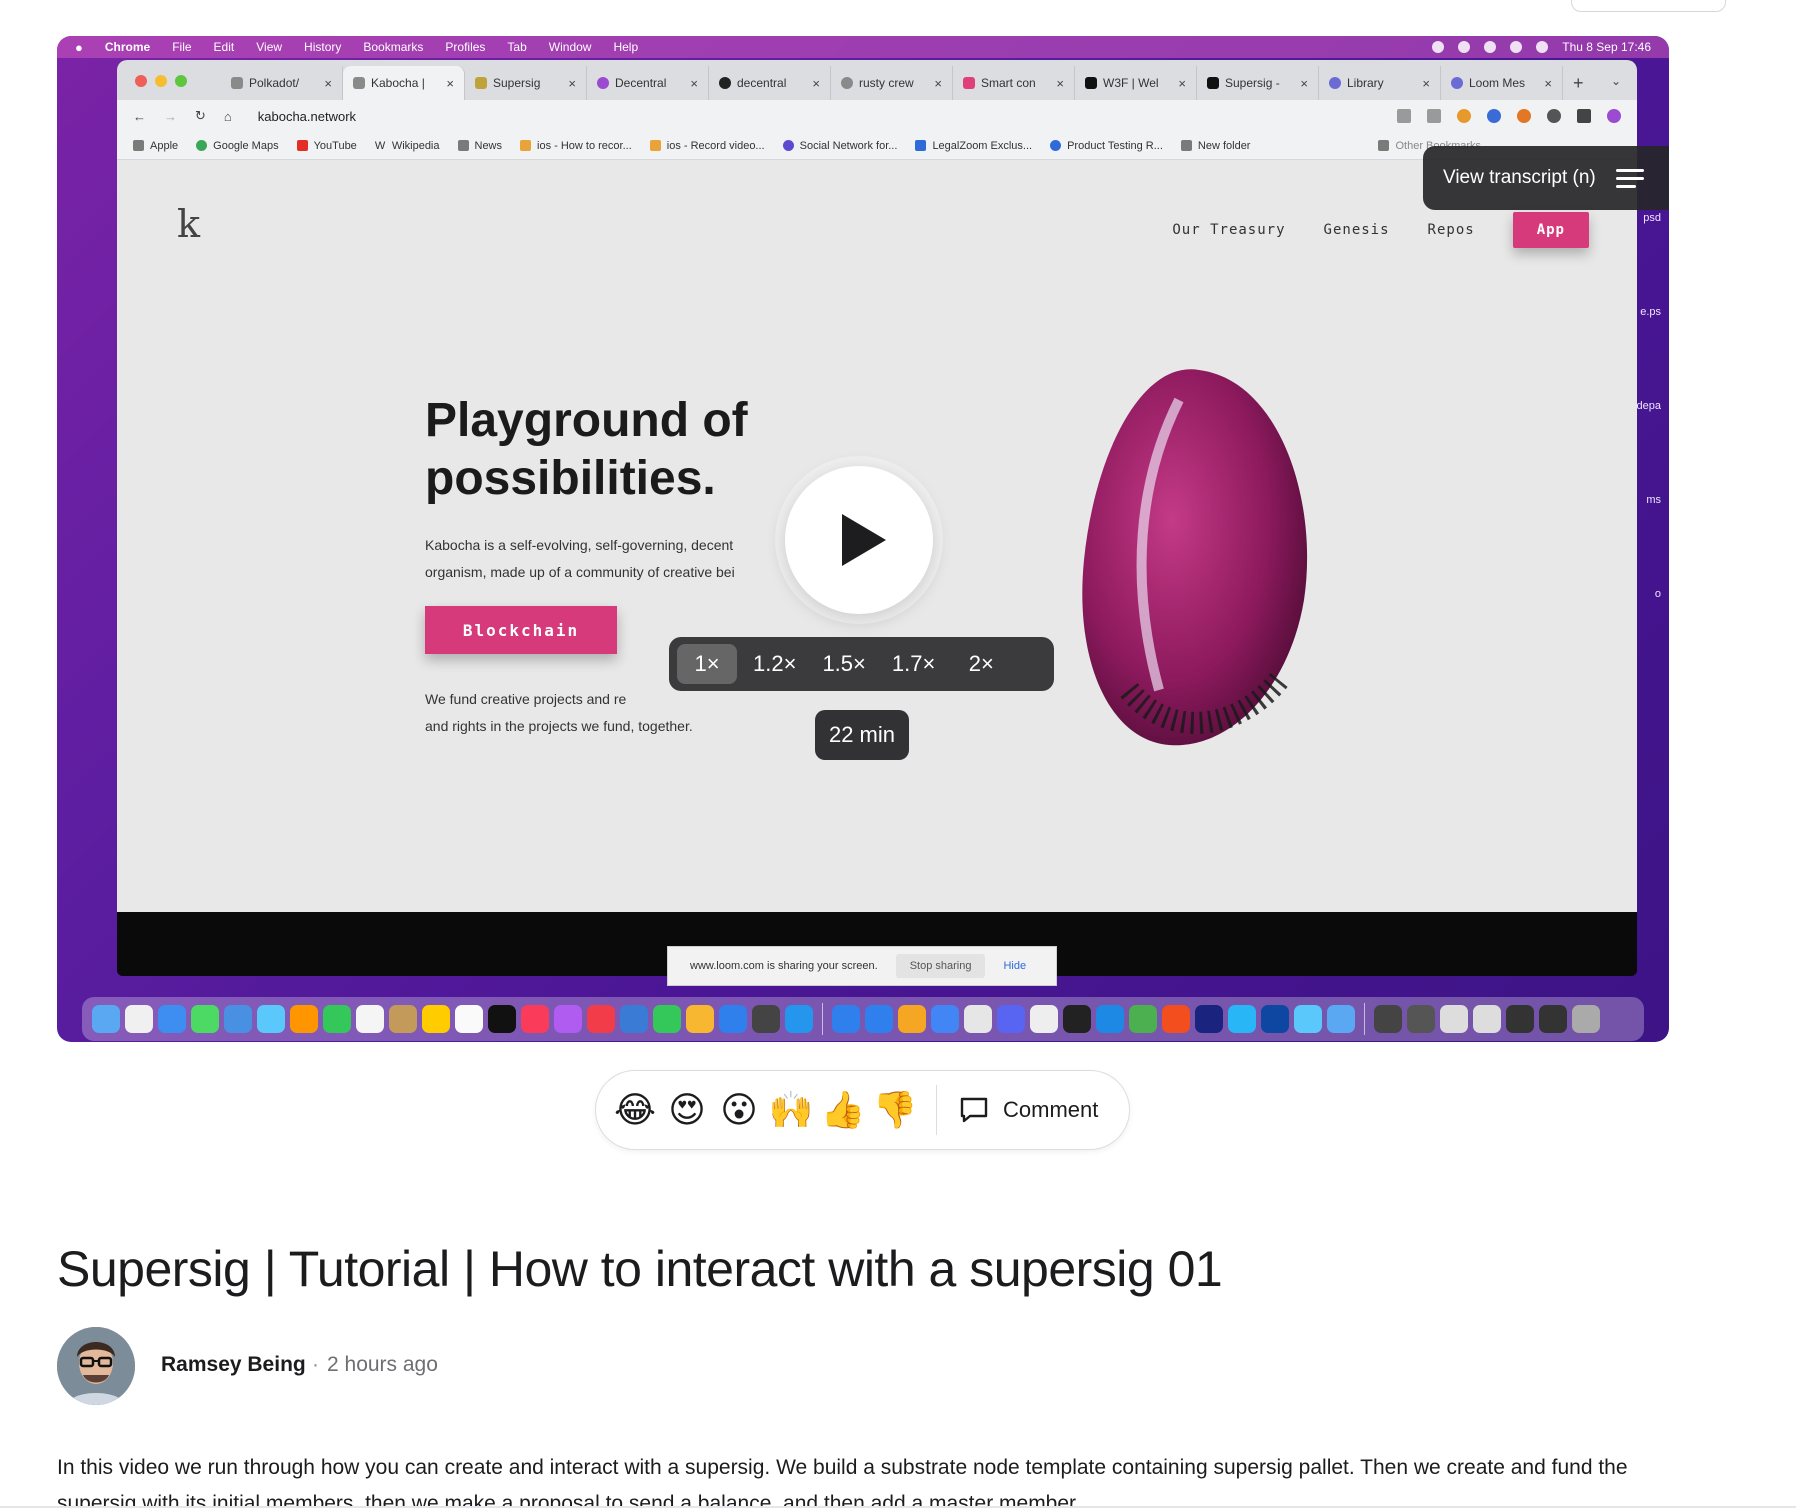 The image size is (1796, 1508). I want to click on avatar, so click(96, 1366).